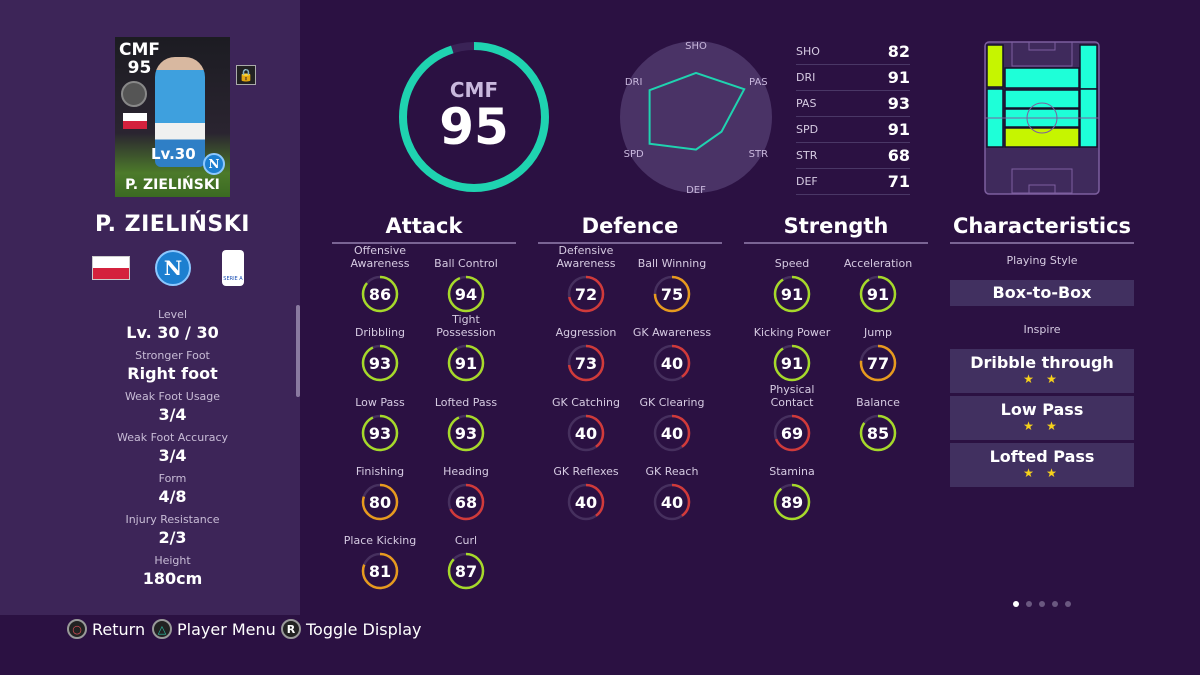 This screenshot has height=675, width=1200. I want to click on radar-chart: SHO PAS STR DEF SPD DRI, so click(696, 118).